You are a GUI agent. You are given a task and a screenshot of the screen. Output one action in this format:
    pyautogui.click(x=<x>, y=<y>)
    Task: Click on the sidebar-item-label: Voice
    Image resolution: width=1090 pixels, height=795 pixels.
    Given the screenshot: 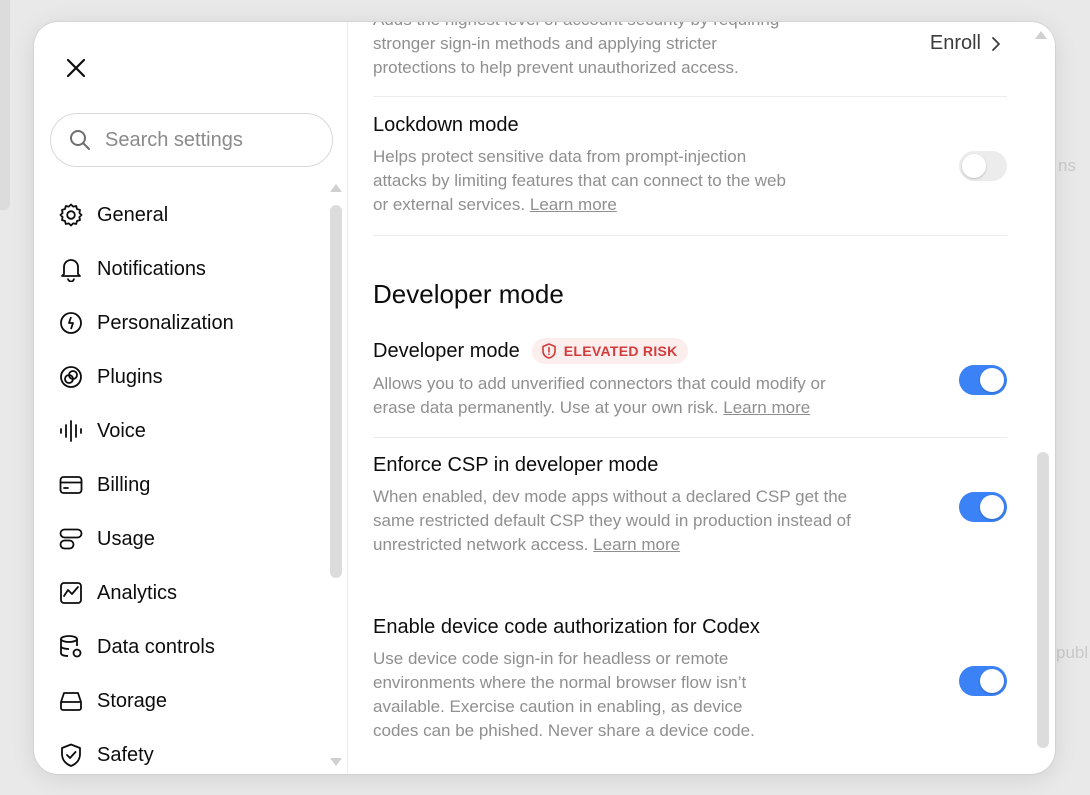 What is the action you would take?
    pyautogui.click(x=121, y=430)
    